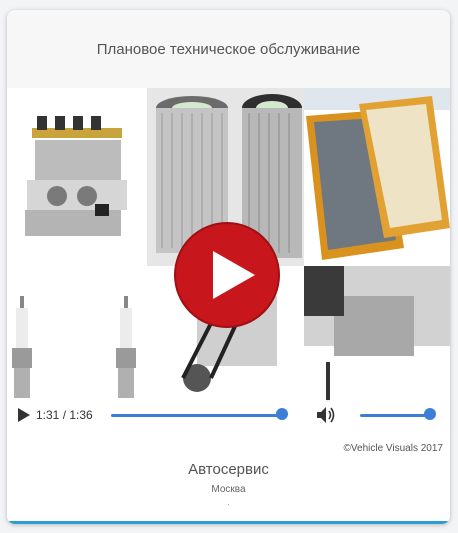  I want to click on progress-handle, so click(282, 414).